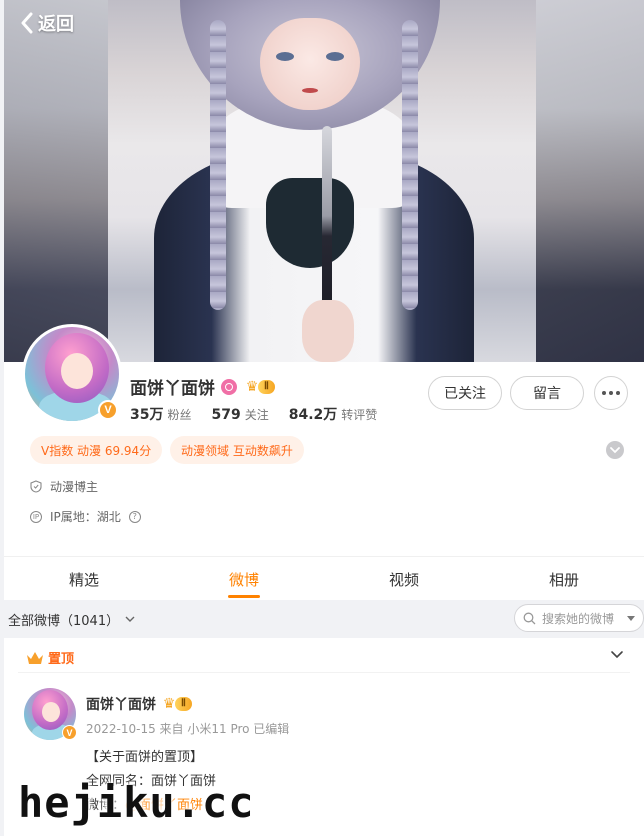 This screenshot has width=644, height=836. I want to click on profile-name-row: 面饼丫面饼 ♛ Ⅱ, so click(202, 386).